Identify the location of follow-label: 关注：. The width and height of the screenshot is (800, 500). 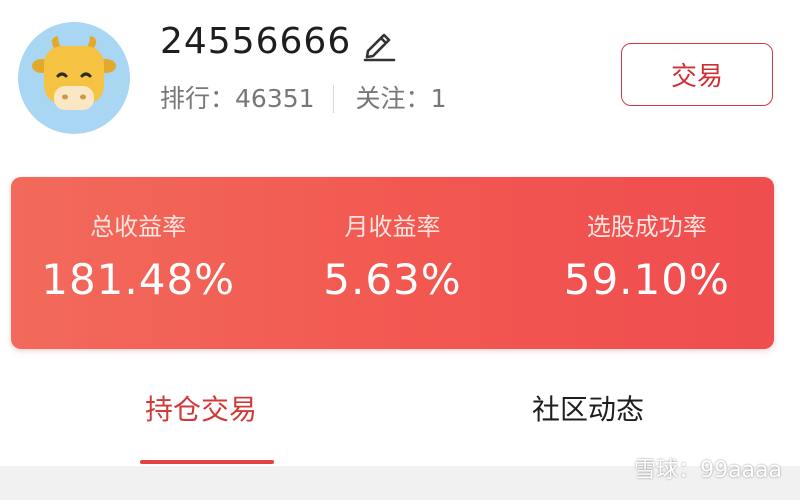
(393, 99).